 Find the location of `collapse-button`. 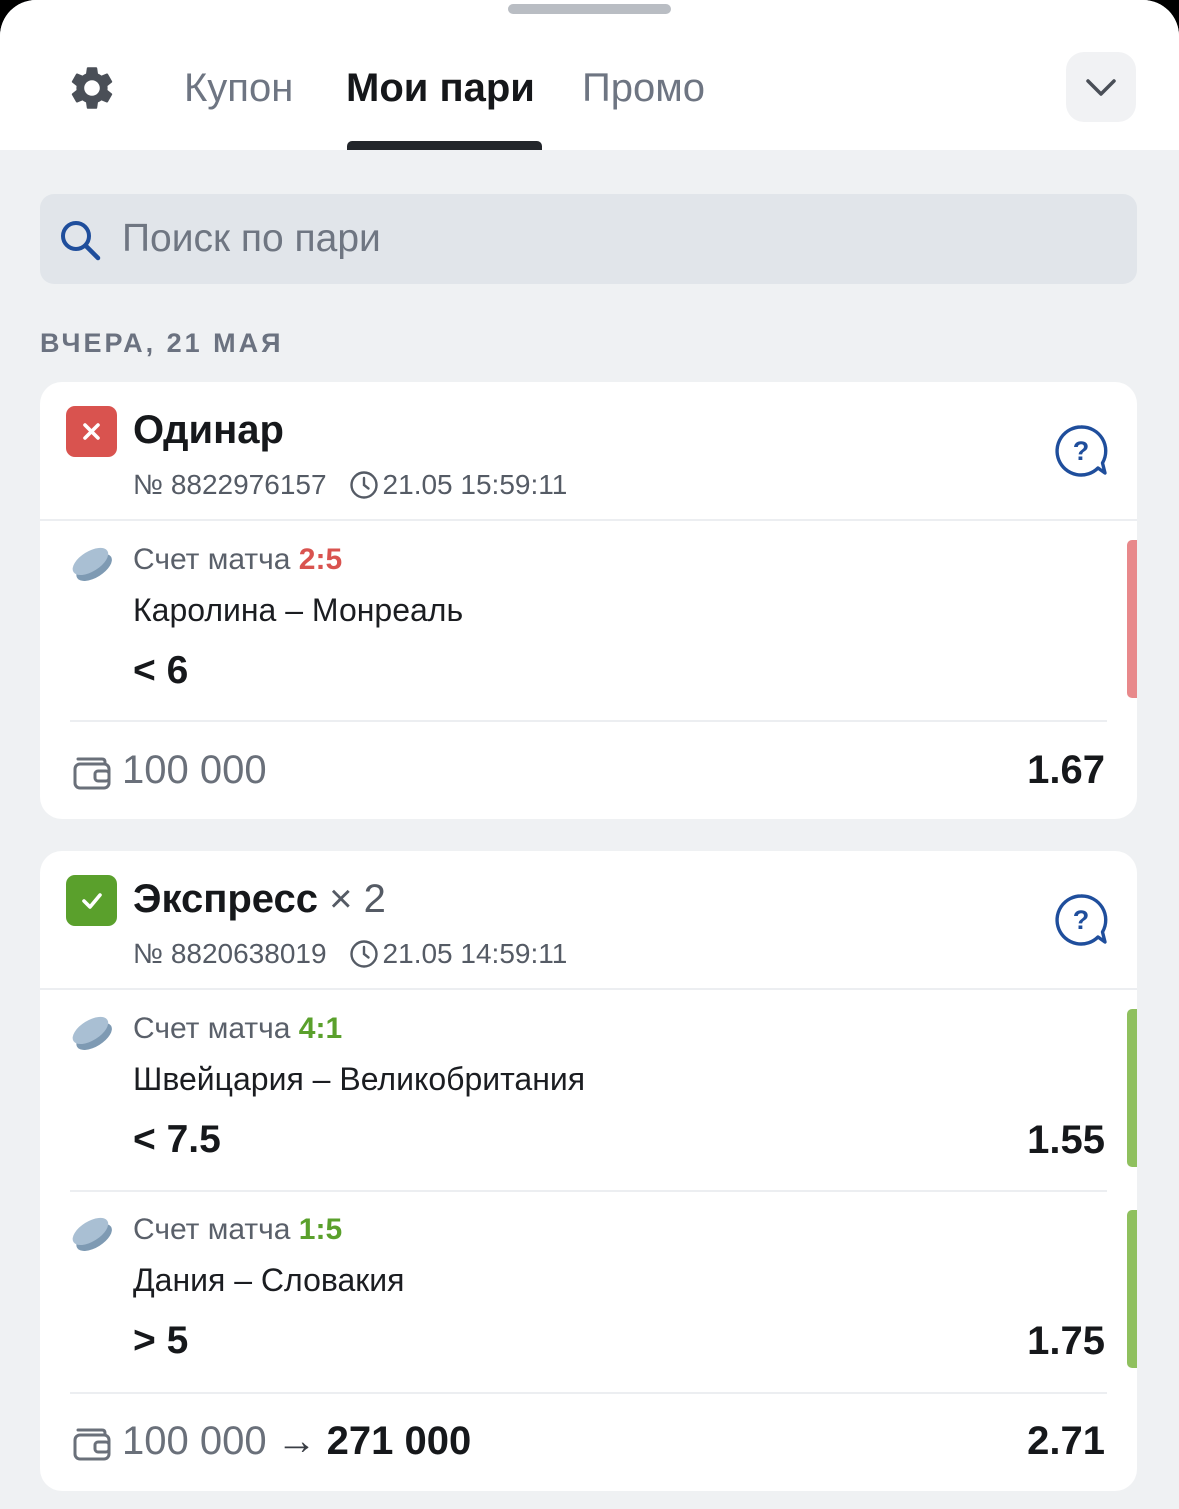

collapse-button is located at coordinates (1101, 87).